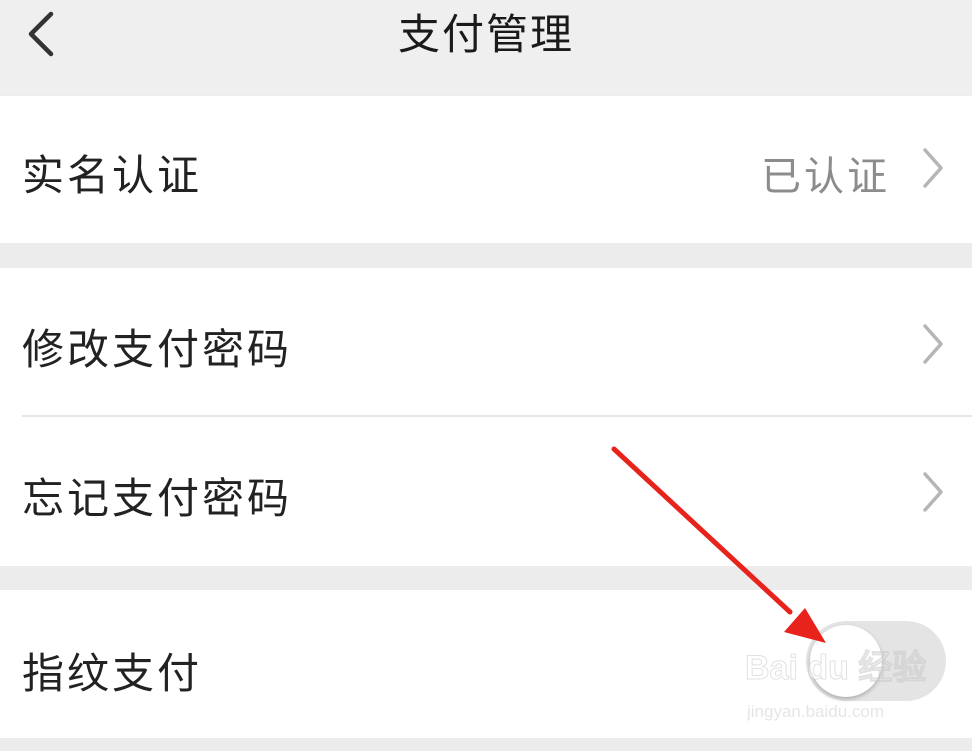 The height and width of the screenshot is (751, 972). I want to click on row-label: 实名认证, so click(112, 175).